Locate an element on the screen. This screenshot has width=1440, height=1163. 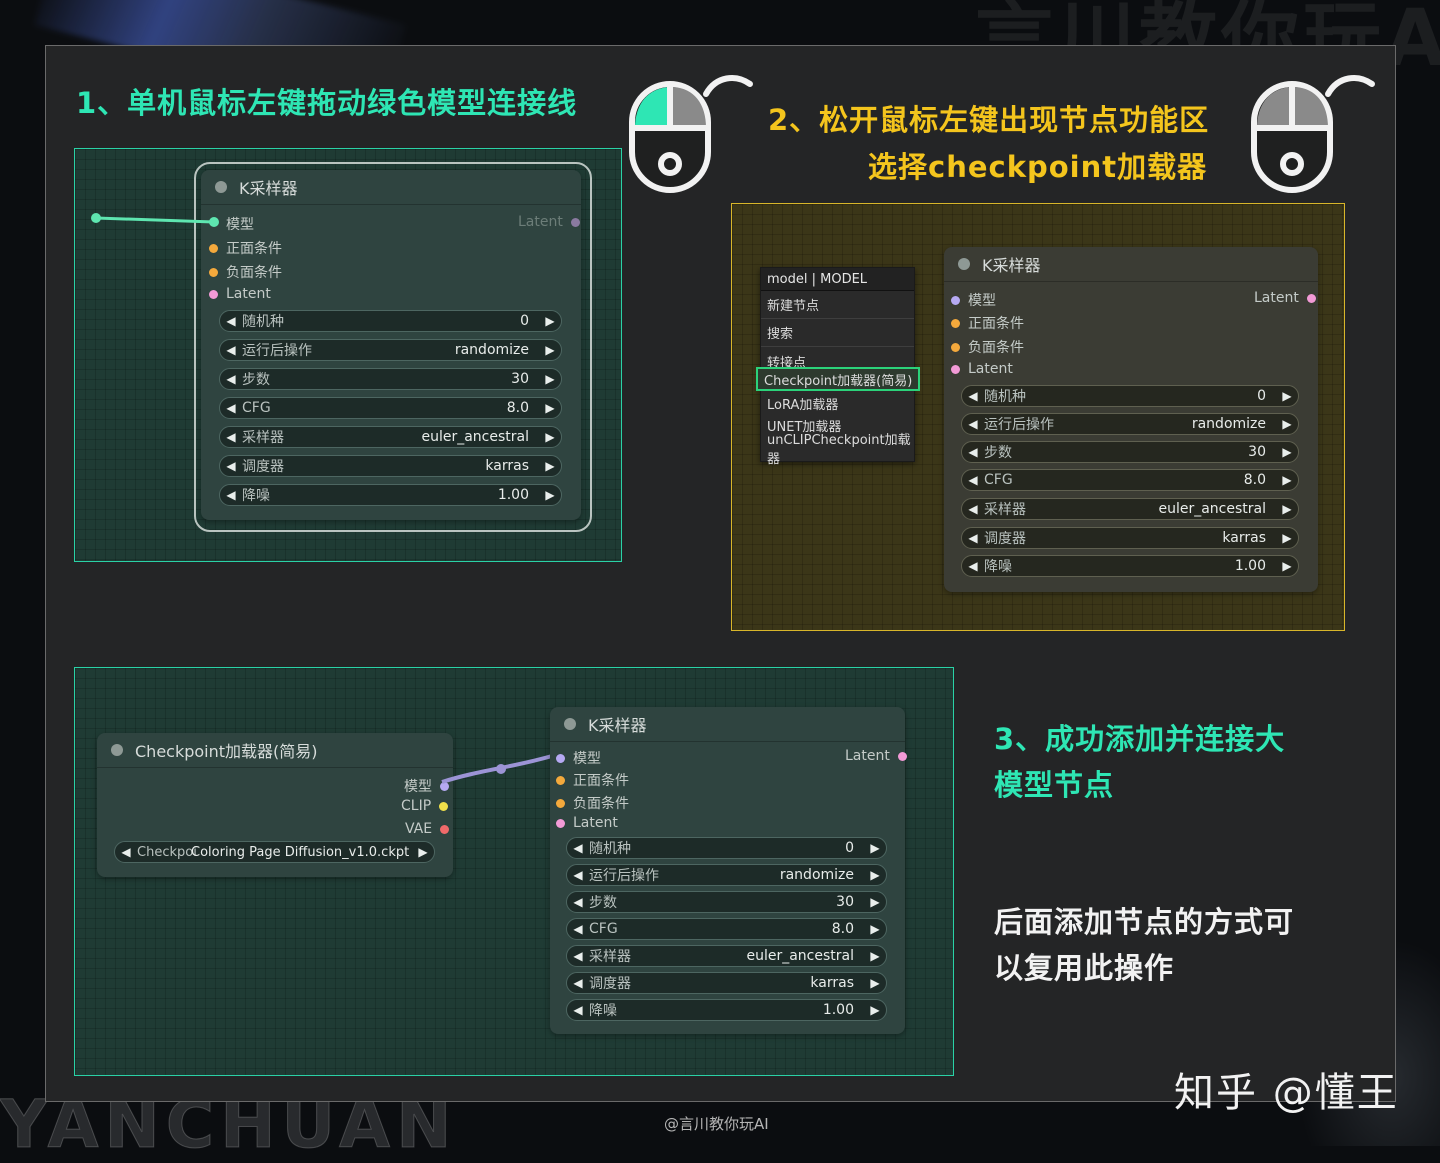
step3-title-line2: 模型节点 is located at coordinates (1054, 785).